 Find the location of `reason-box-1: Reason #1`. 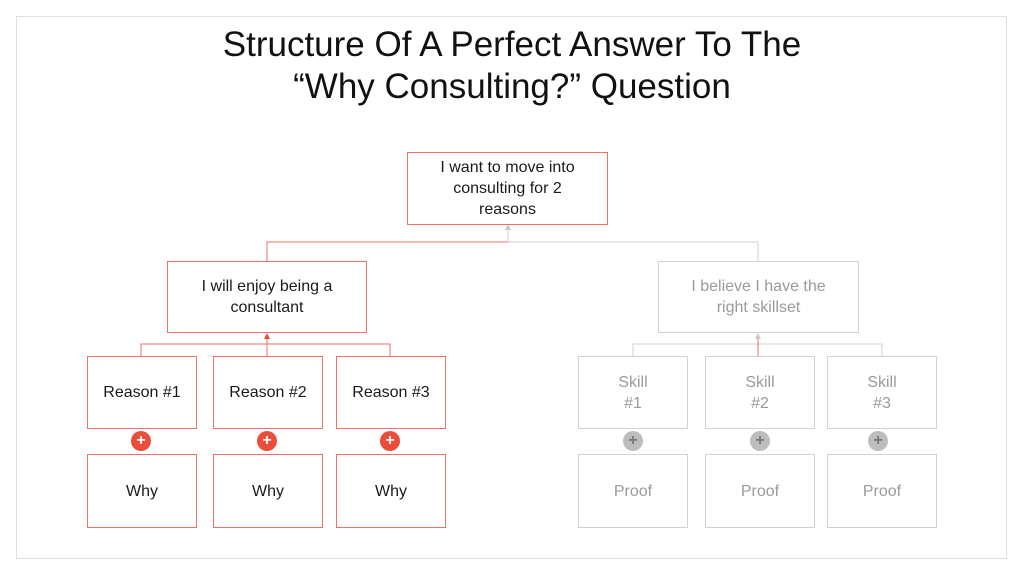

reason-box-1: Reason #1 is located at coordinates (142, 392).